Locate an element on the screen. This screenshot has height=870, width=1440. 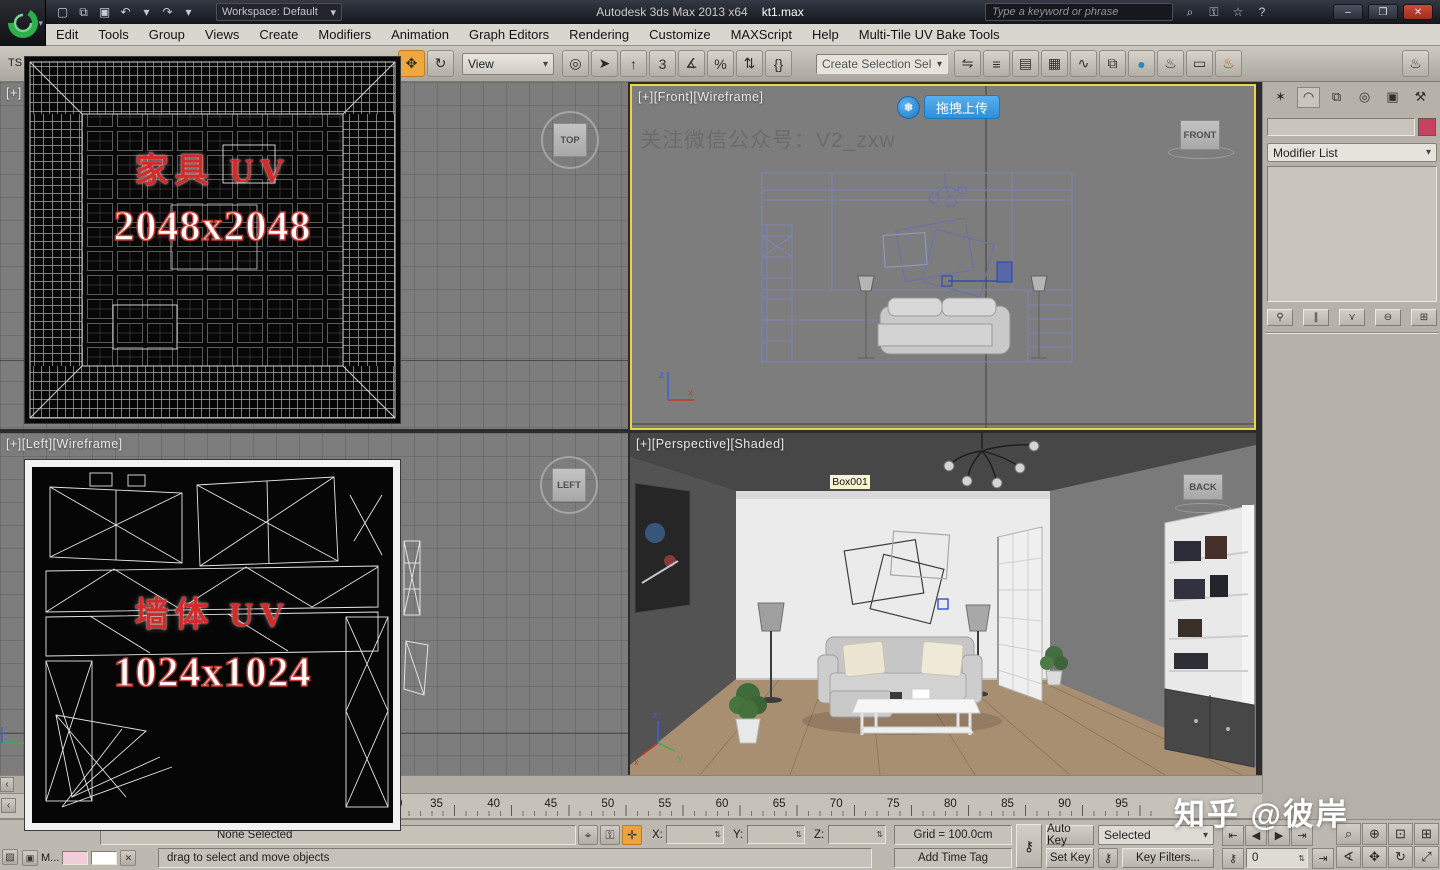
maximize-button: ❐ is located at coordinates (1383, 12).